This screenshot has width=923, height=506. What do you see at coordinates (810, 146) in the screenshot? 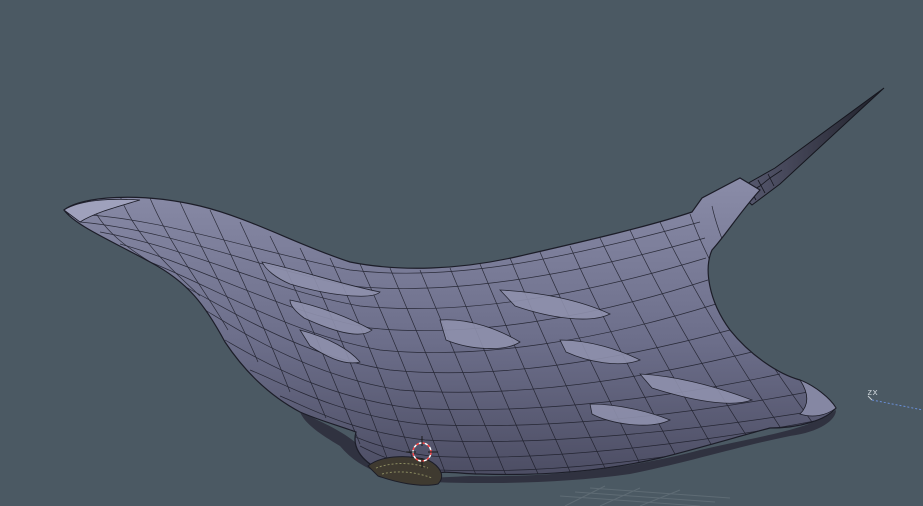
I see `tail-spike` at bounding box center [810, 146].